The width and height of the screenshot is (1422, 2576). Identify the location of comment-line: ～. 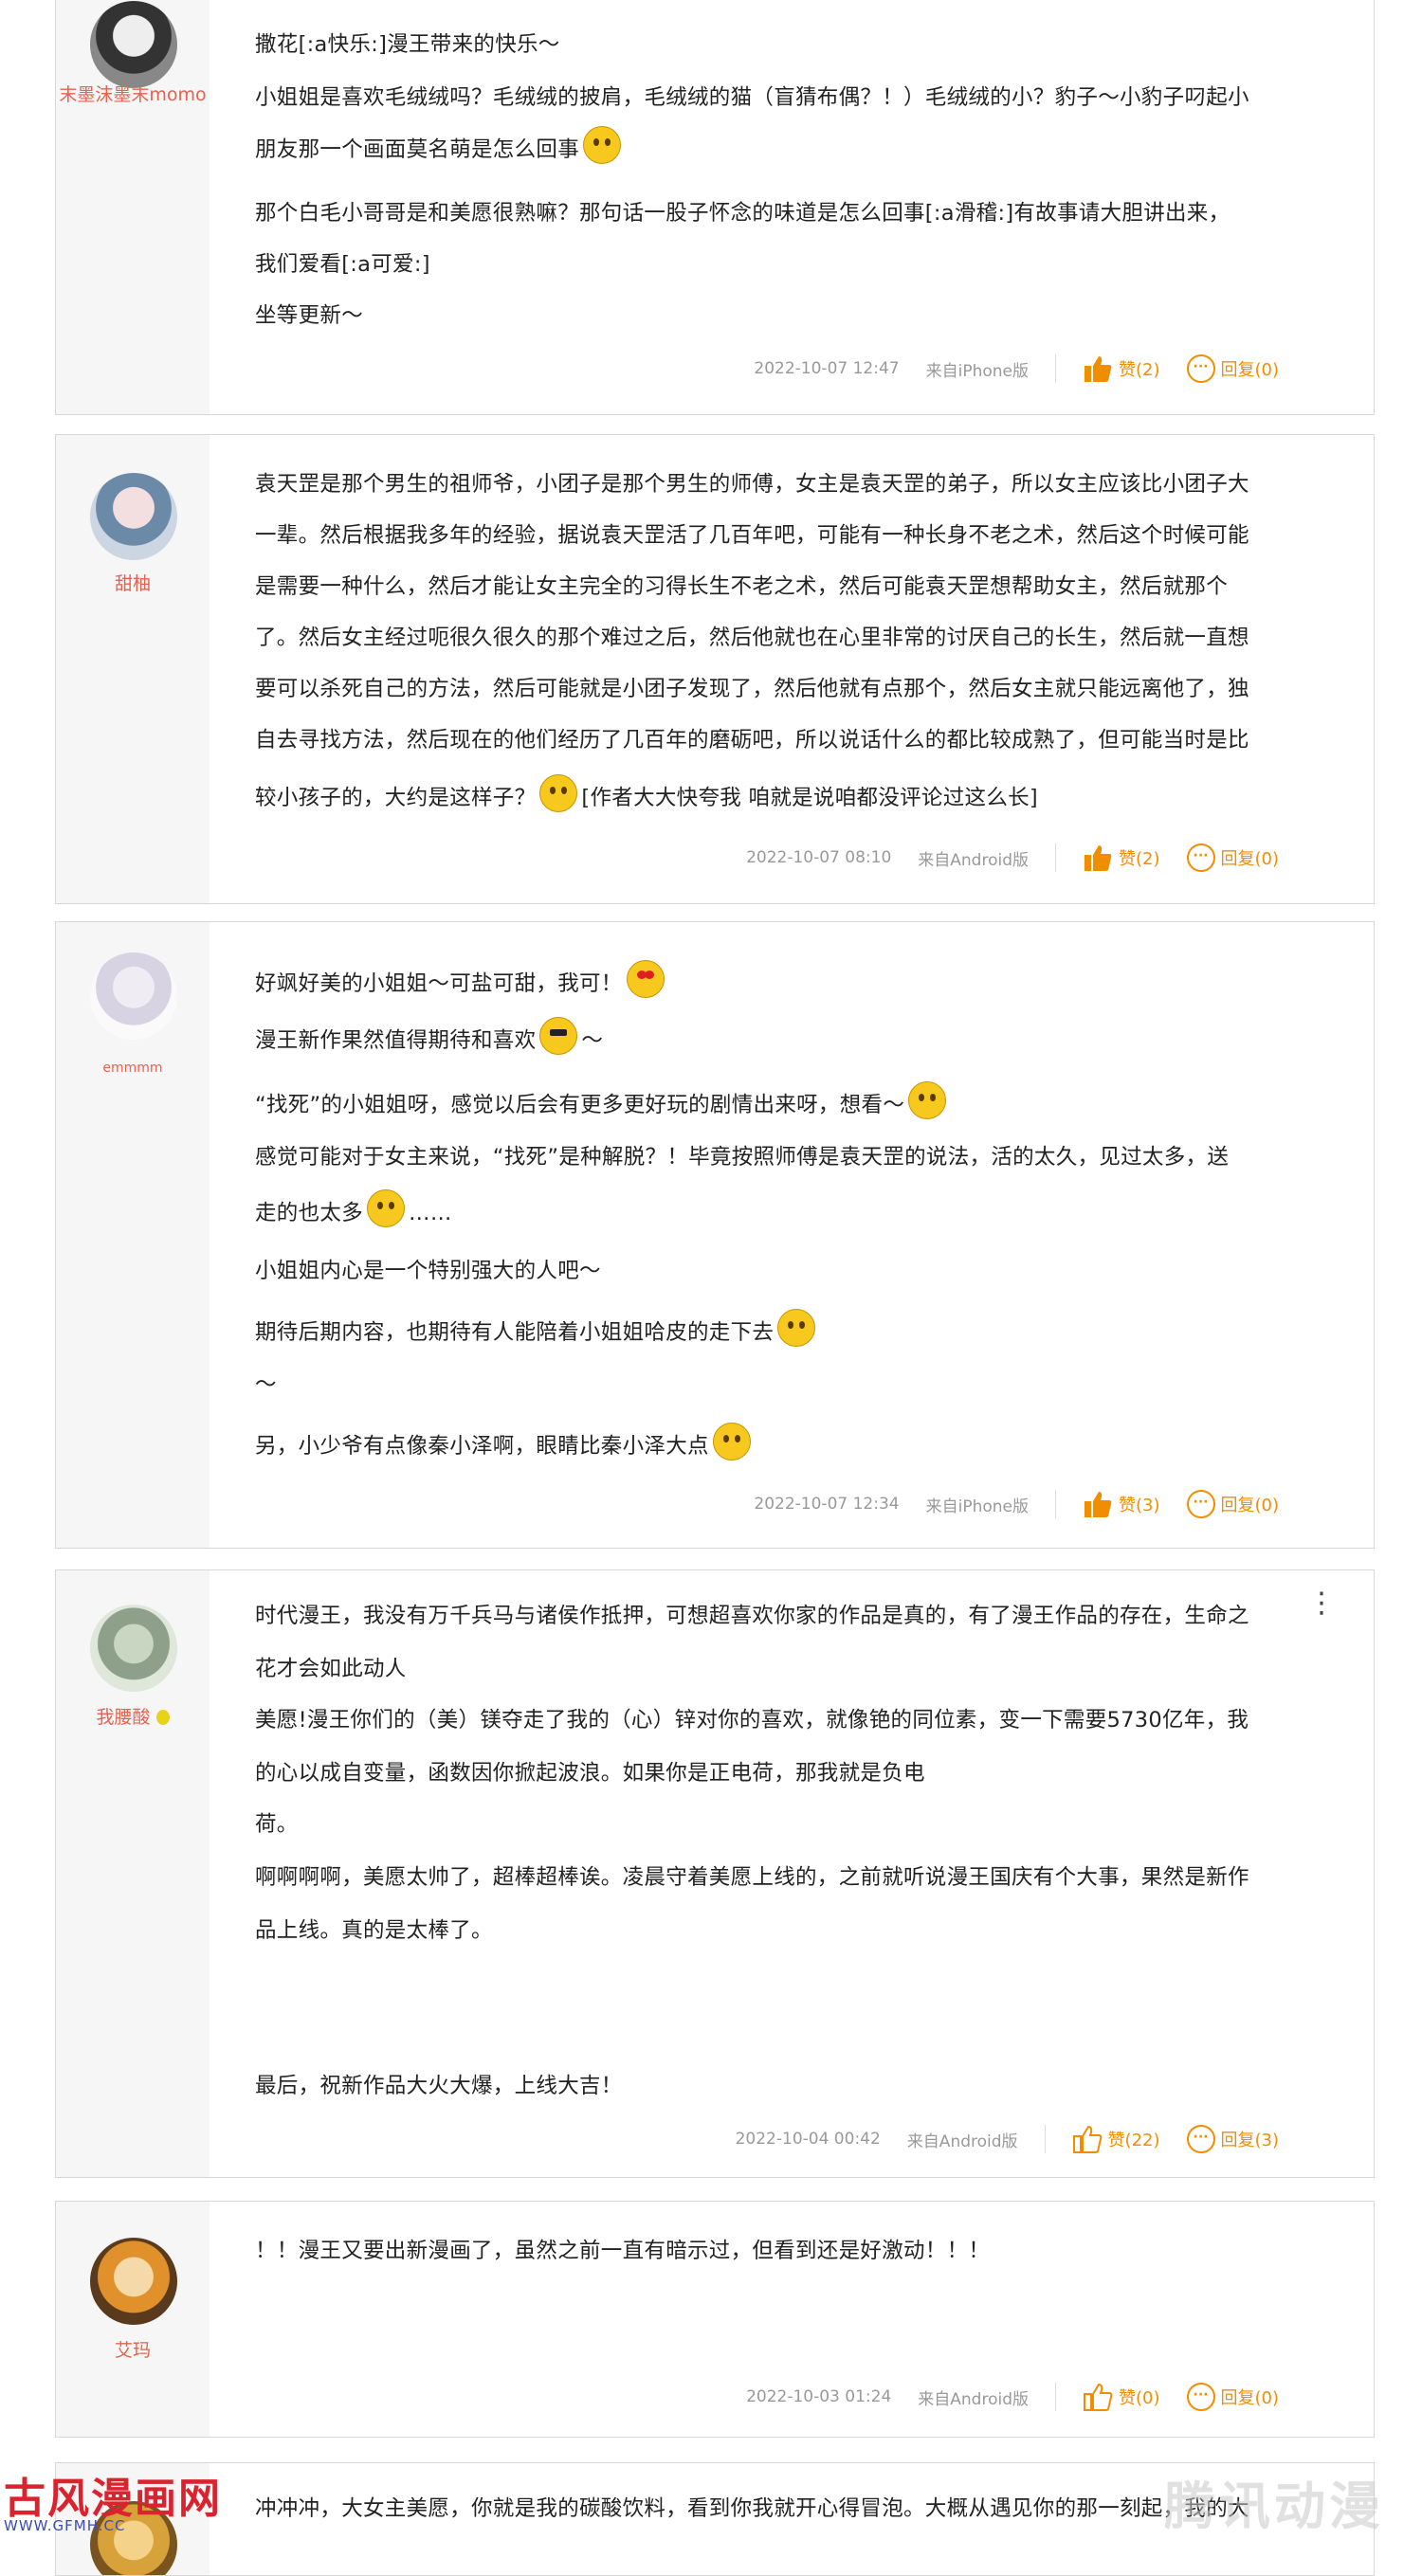
(266, 1384).